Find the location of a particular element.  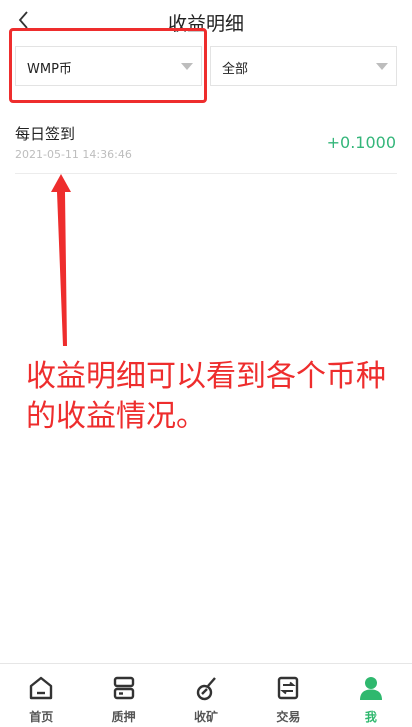

tab-label: 质押 is located at coordinates (123, 717).